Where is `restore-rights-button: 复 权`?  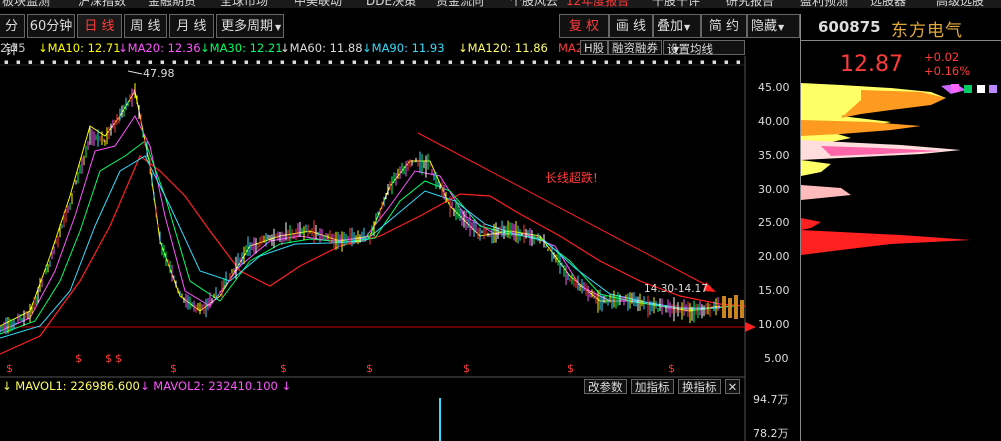
restore-rights-button: 复 权 is located at coordinates (584, 26).